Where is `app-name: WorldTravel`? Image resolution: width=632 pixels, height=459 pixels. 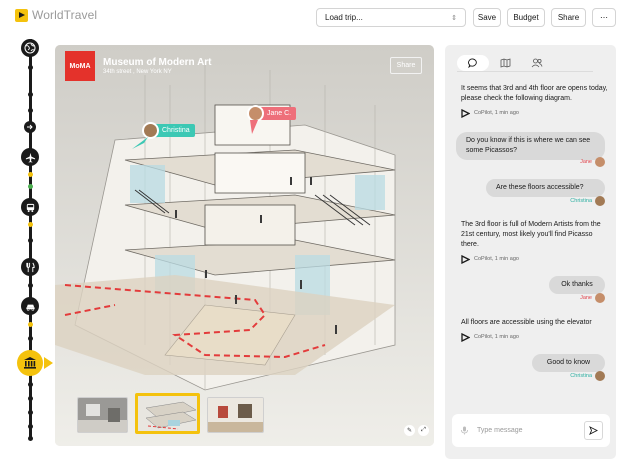
app-name: WorldTravel is located at coordinates (65, 15).